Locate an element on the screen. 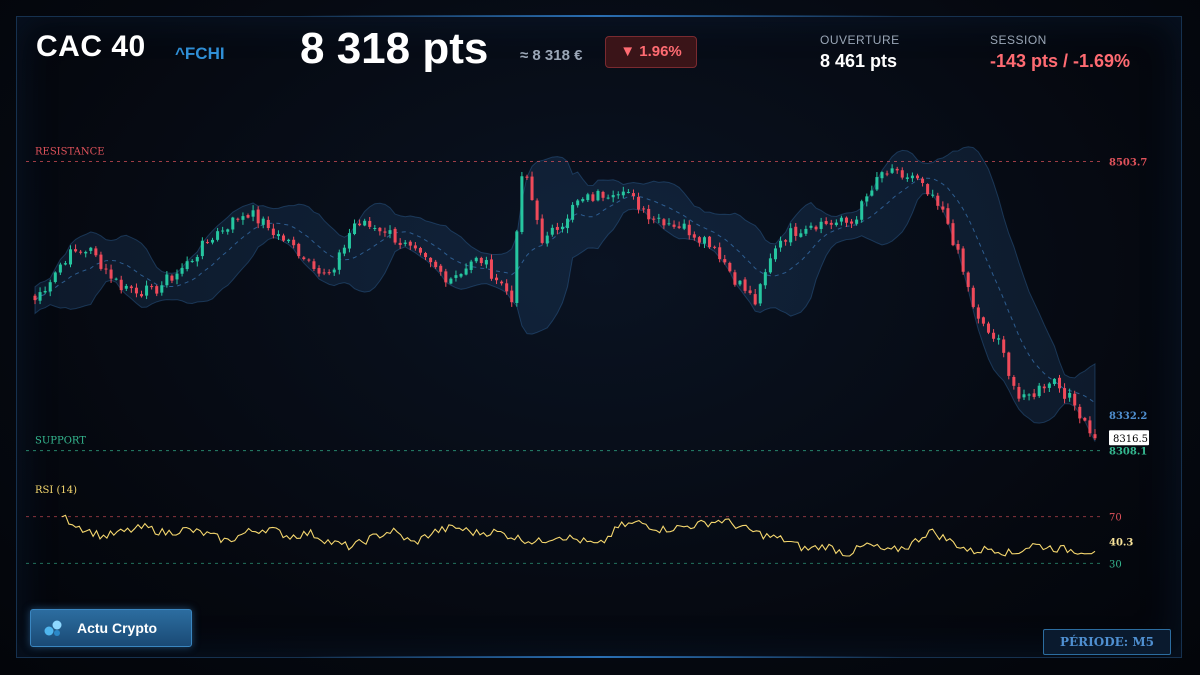  rsi-label: RSI (14) is located at coordinates (56, 490).